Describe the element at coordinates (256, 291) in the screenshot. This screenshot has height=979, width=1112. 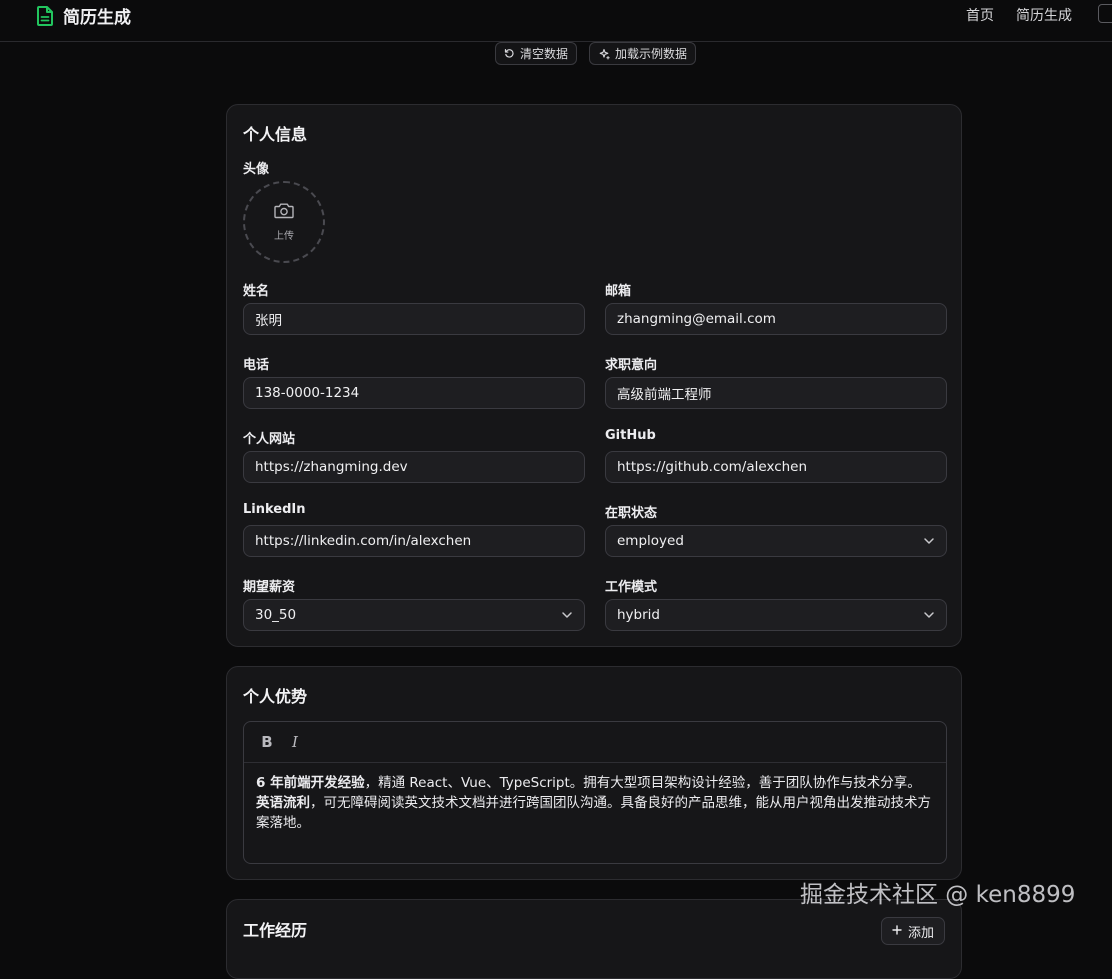
I see `name-label: 姓名` at that location.